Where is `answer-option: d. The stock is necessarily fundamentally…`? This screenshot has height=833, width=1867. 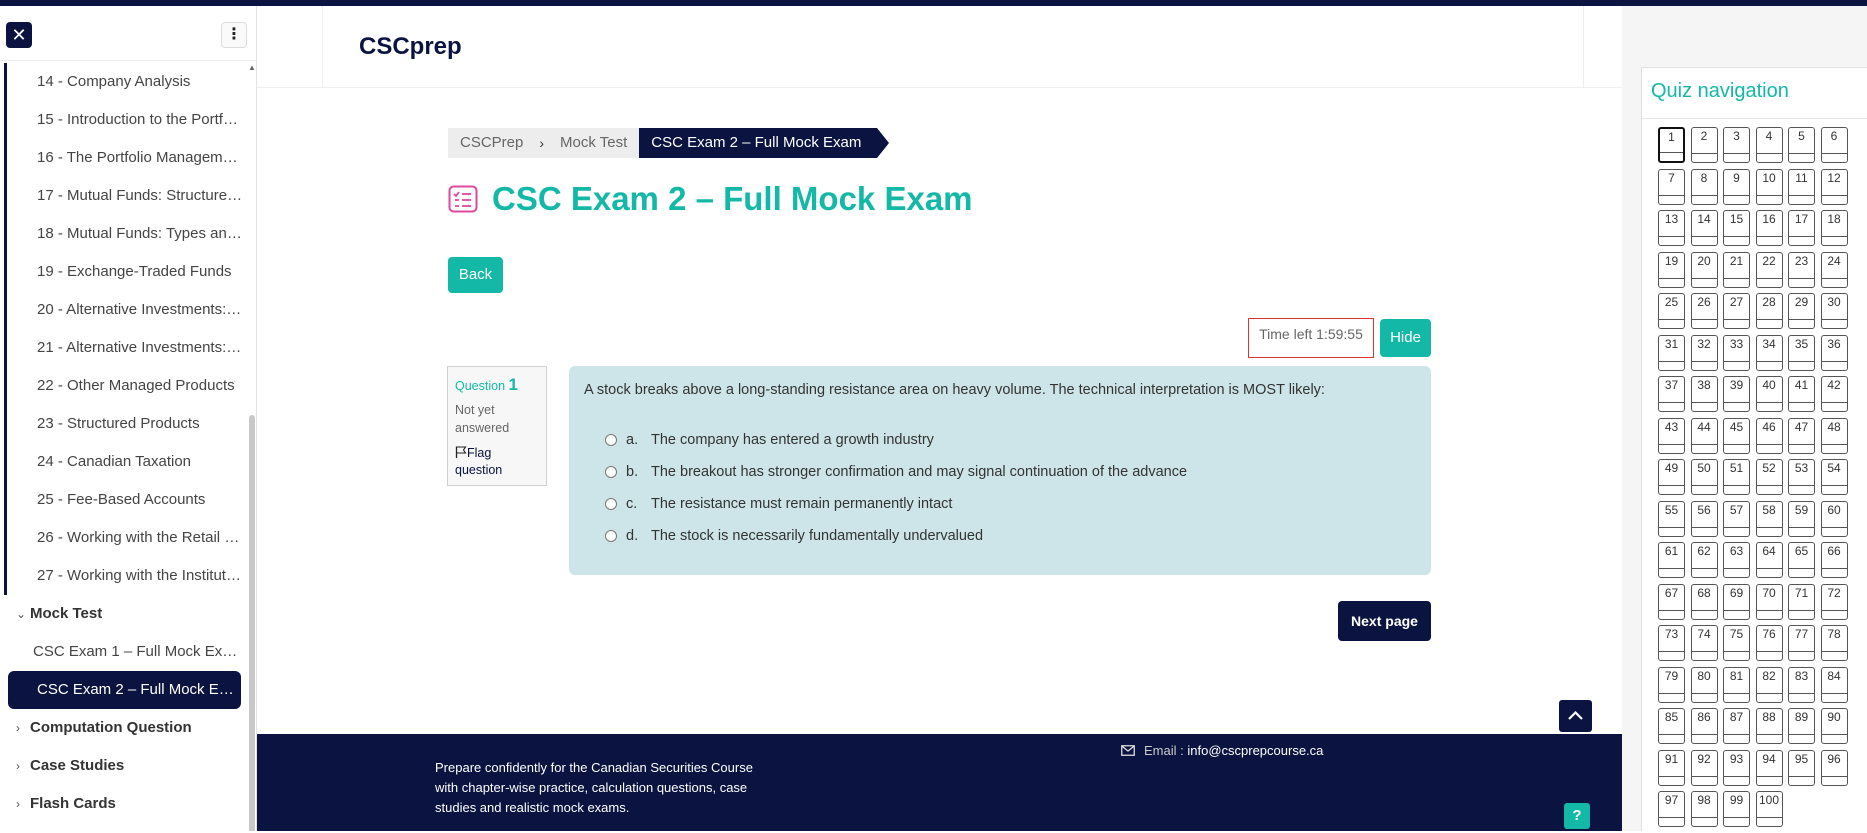
answer-option: d. The stock is necessarily fundamentally… is located at coordinates (1000, 536).